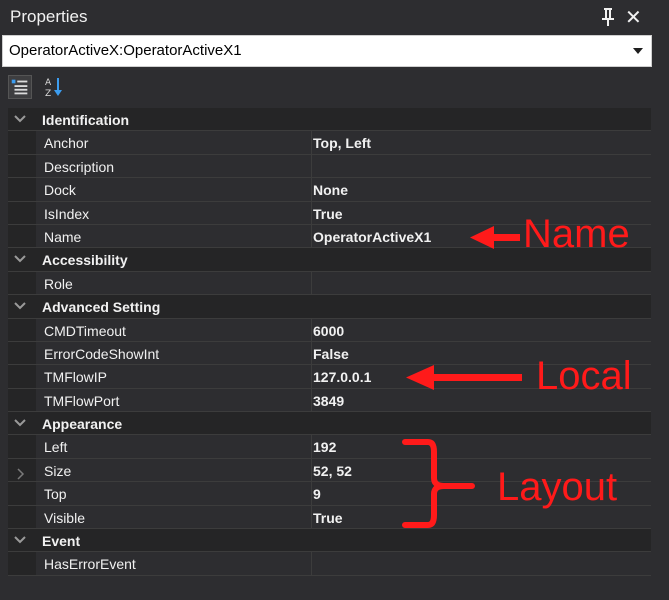 This screenshot has height=600, width=669. What do you see at coordinates (317, 494) in the screenshot?
I see `property-value: 9` at bounding box center [317, 494].